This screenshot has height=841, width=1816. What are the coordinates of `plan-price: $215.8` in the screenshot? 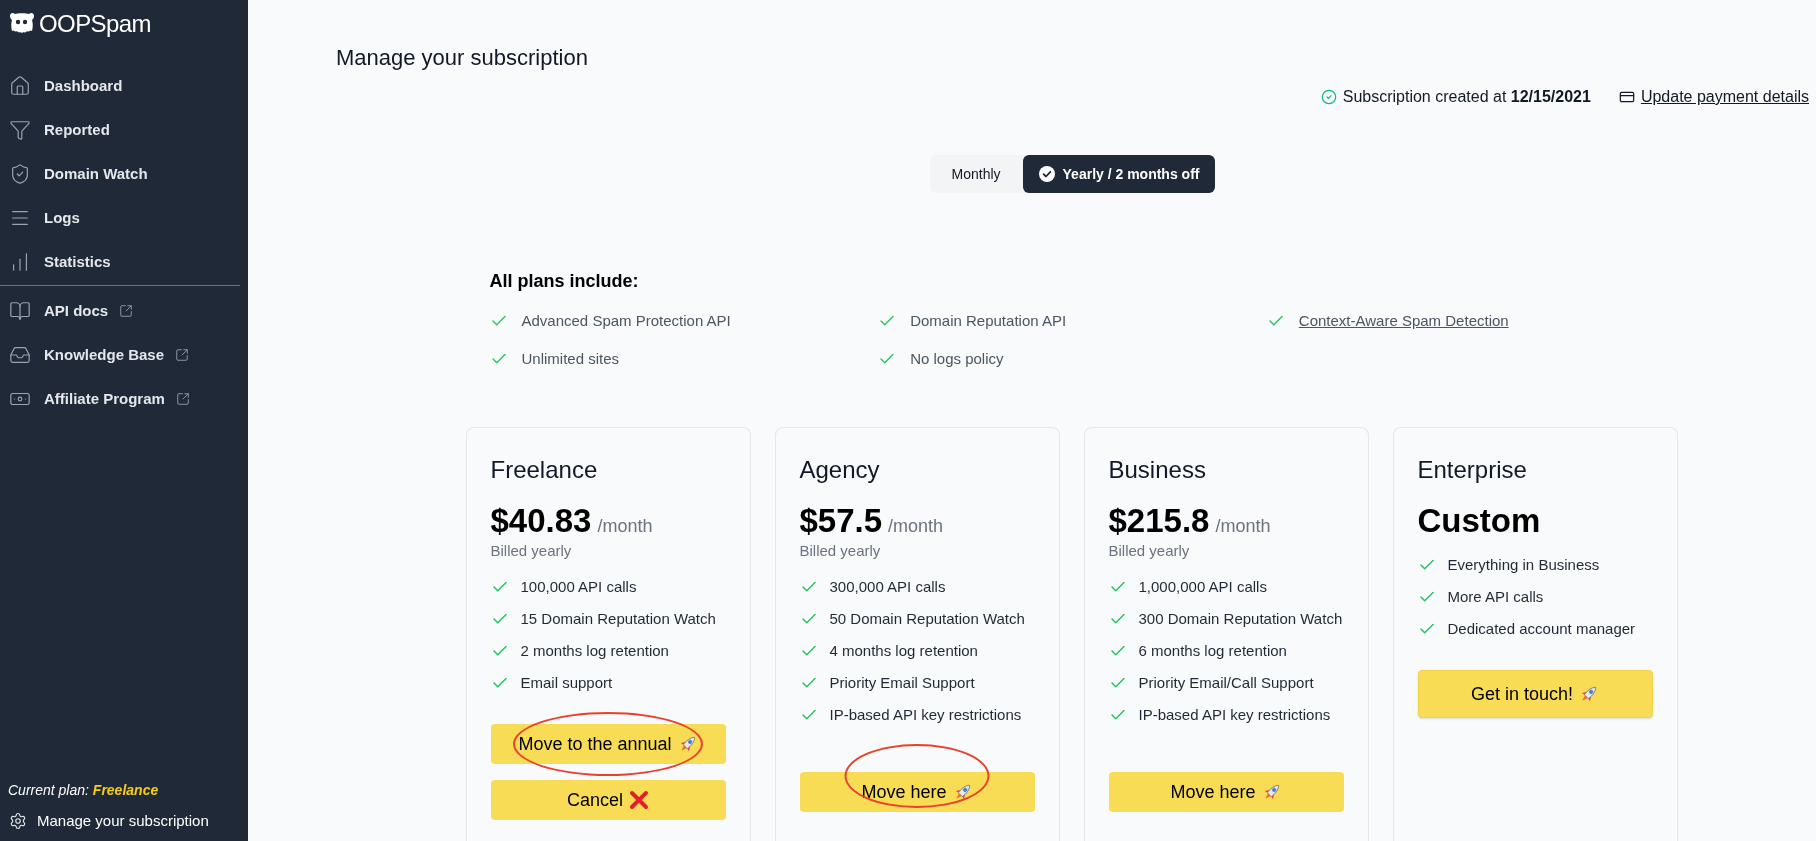 It's located at (1159, 521).